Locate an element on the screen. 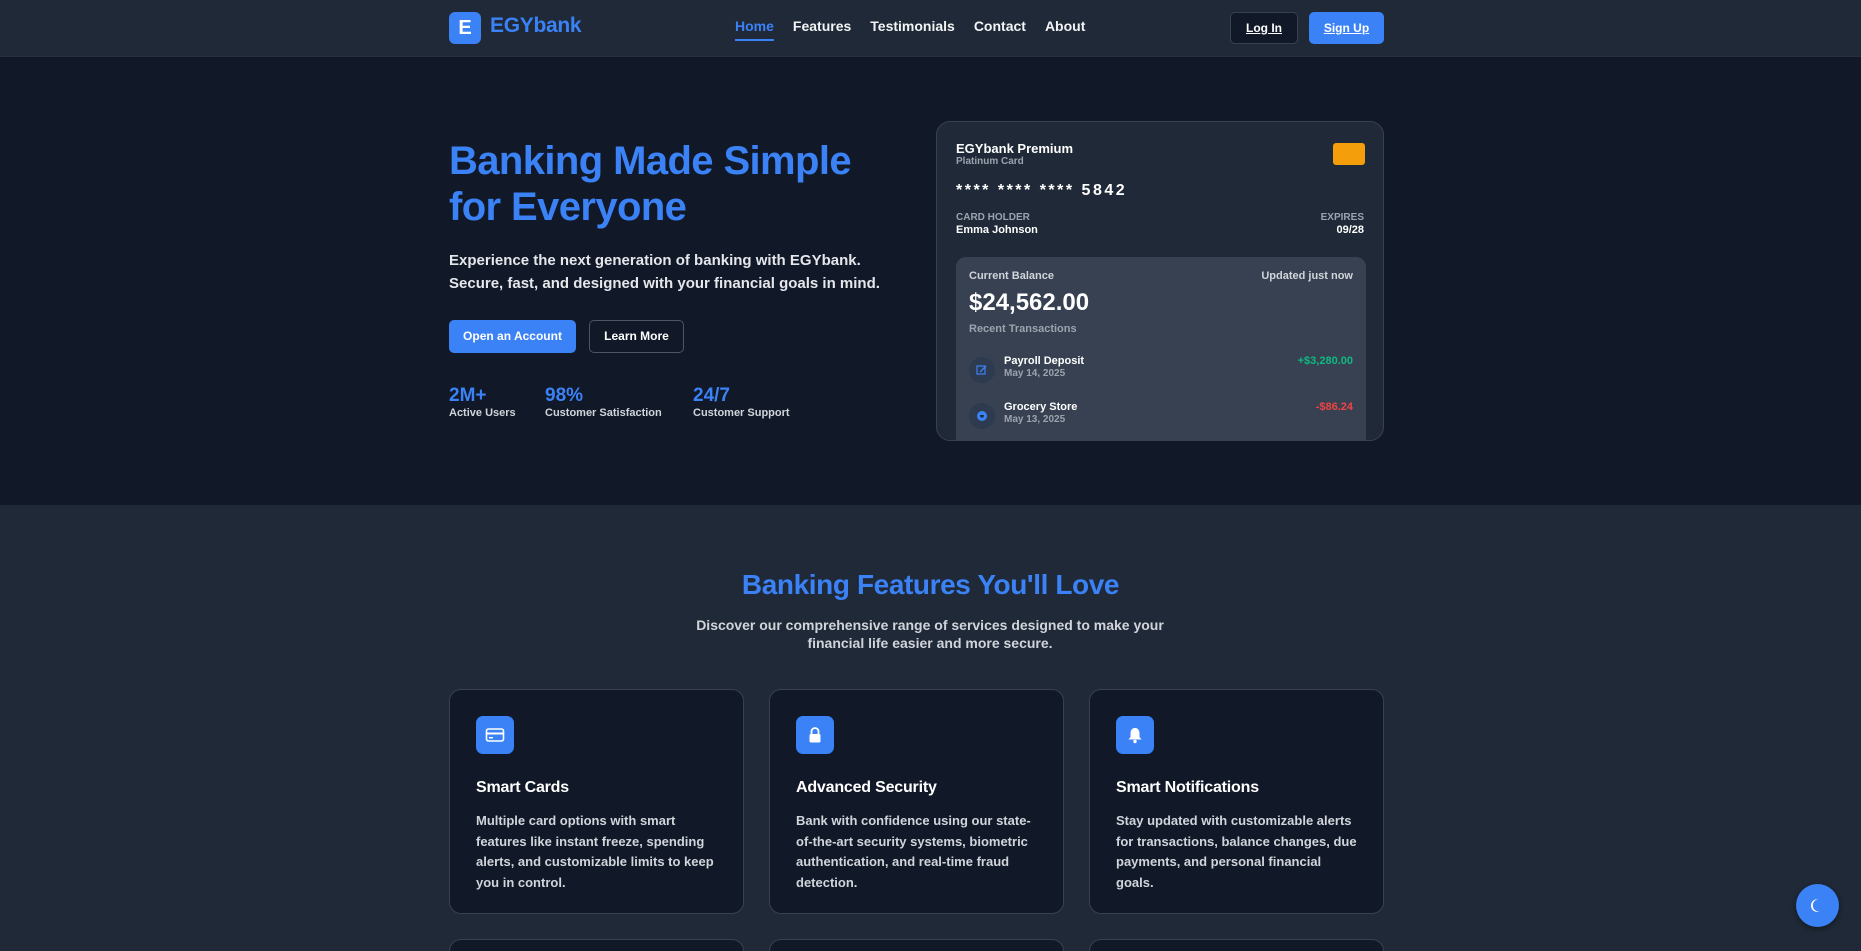 This screenshot has width=1861, height=951. signup-button: Sign Up is located at coordinates (1346, 28).